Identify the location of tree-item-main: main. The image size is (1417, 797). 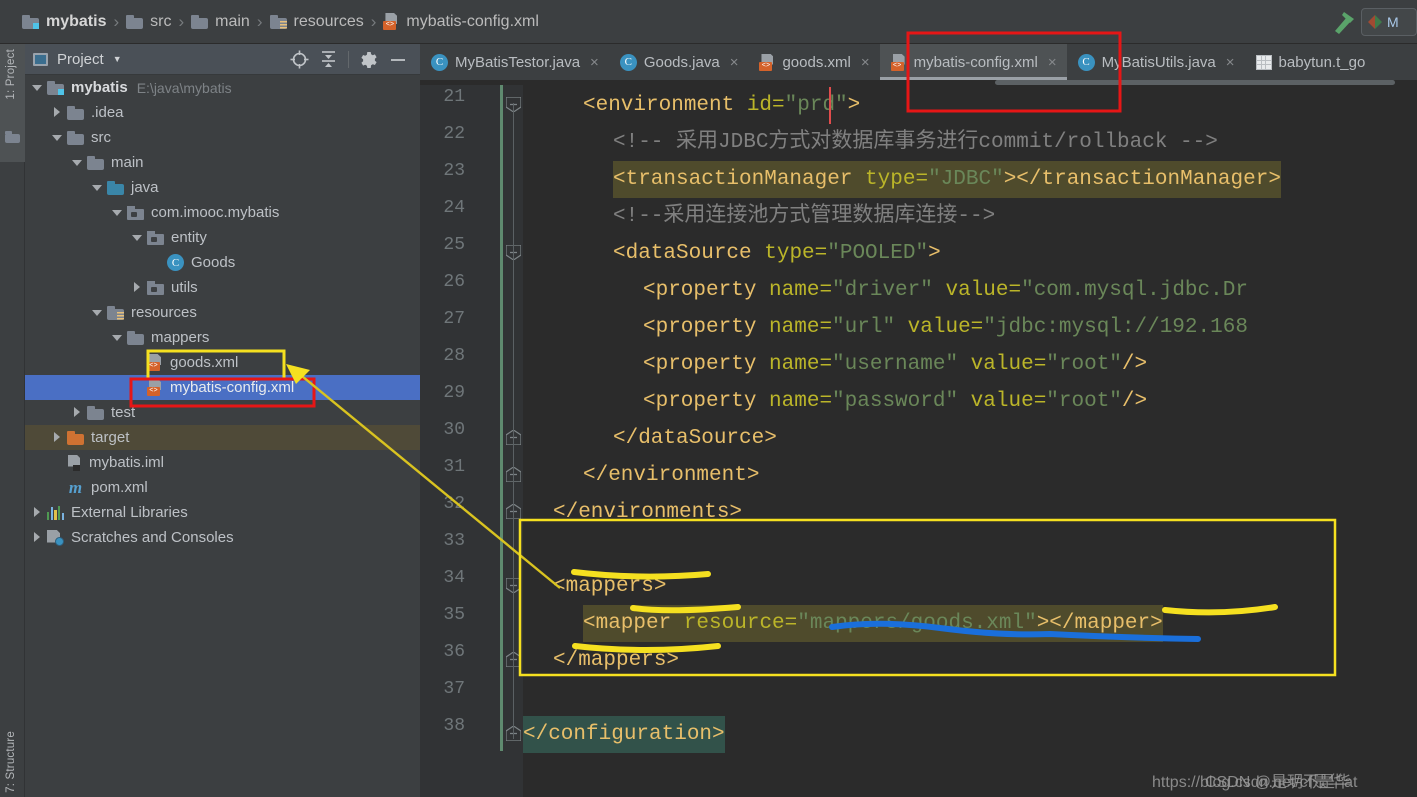
(222, 162).